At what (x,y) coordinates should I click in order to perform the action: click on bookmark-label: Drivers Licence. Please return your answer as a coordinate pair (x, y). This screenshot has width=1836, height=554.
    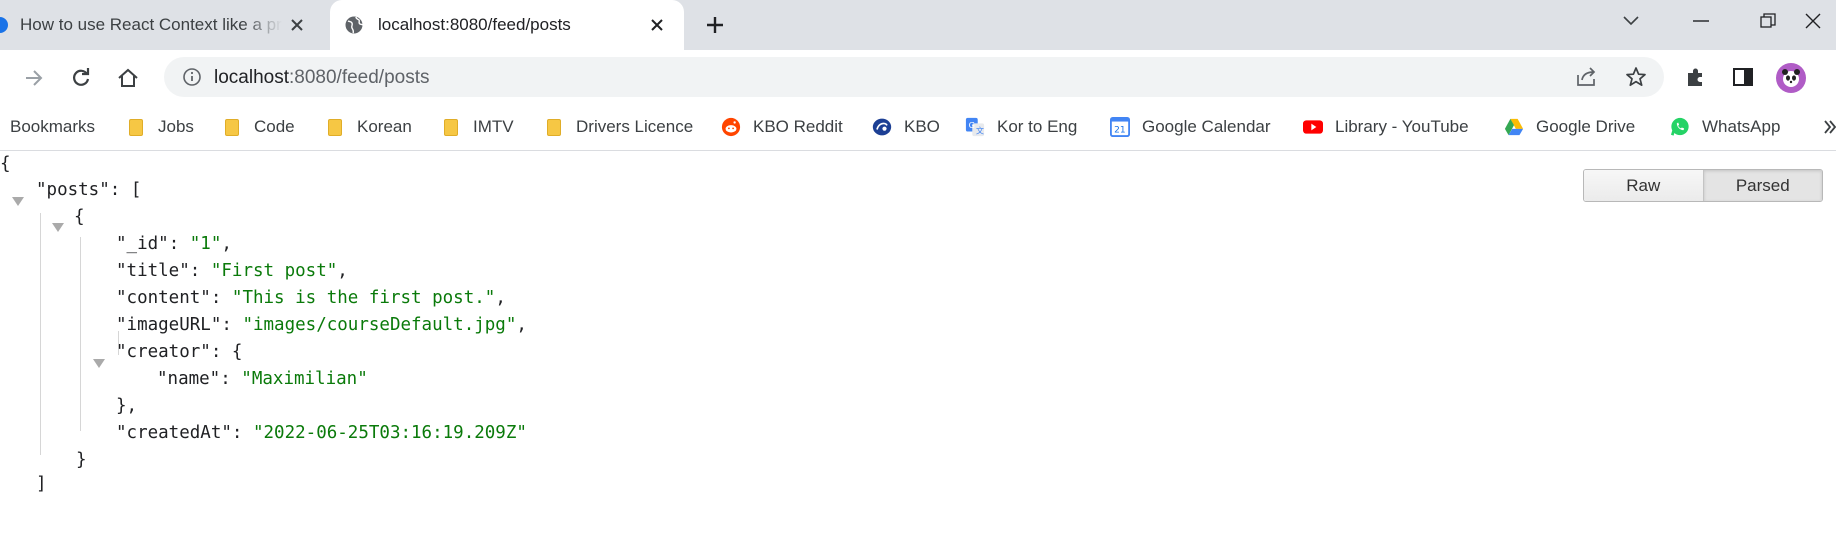
    Looking at the image, I should click on (635, 126).